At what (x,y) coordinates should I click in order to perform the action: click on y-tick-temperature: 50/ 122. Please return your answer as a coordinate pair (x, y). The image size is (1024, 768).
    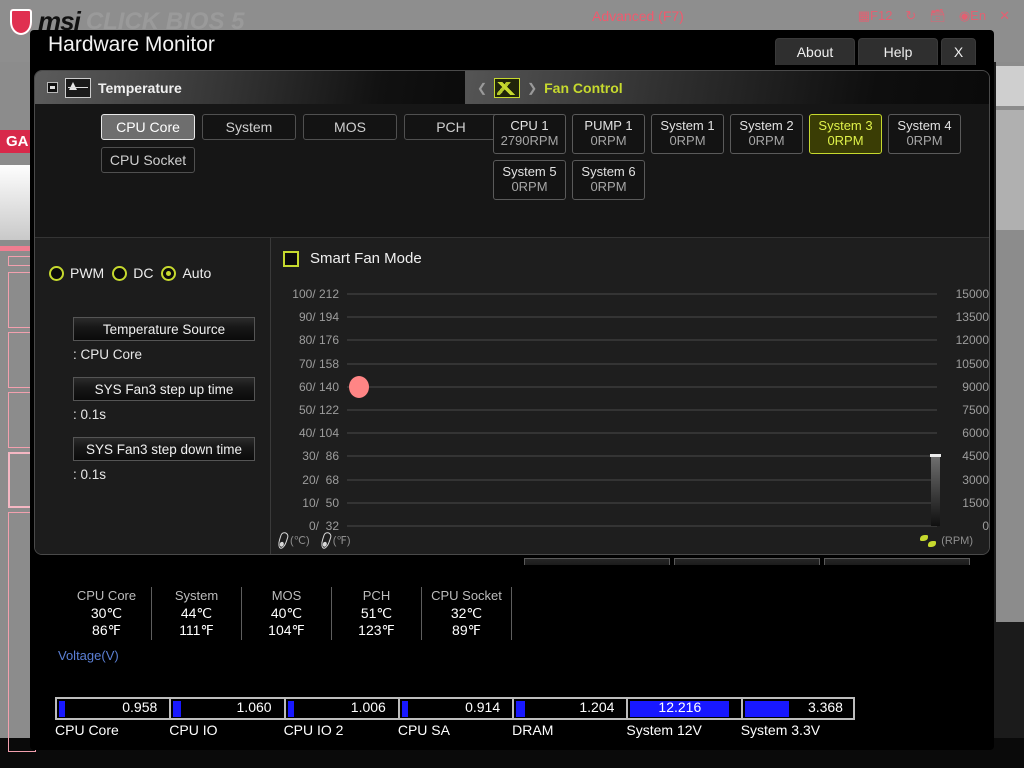
    Looking at the image, I should click on (318, 410).